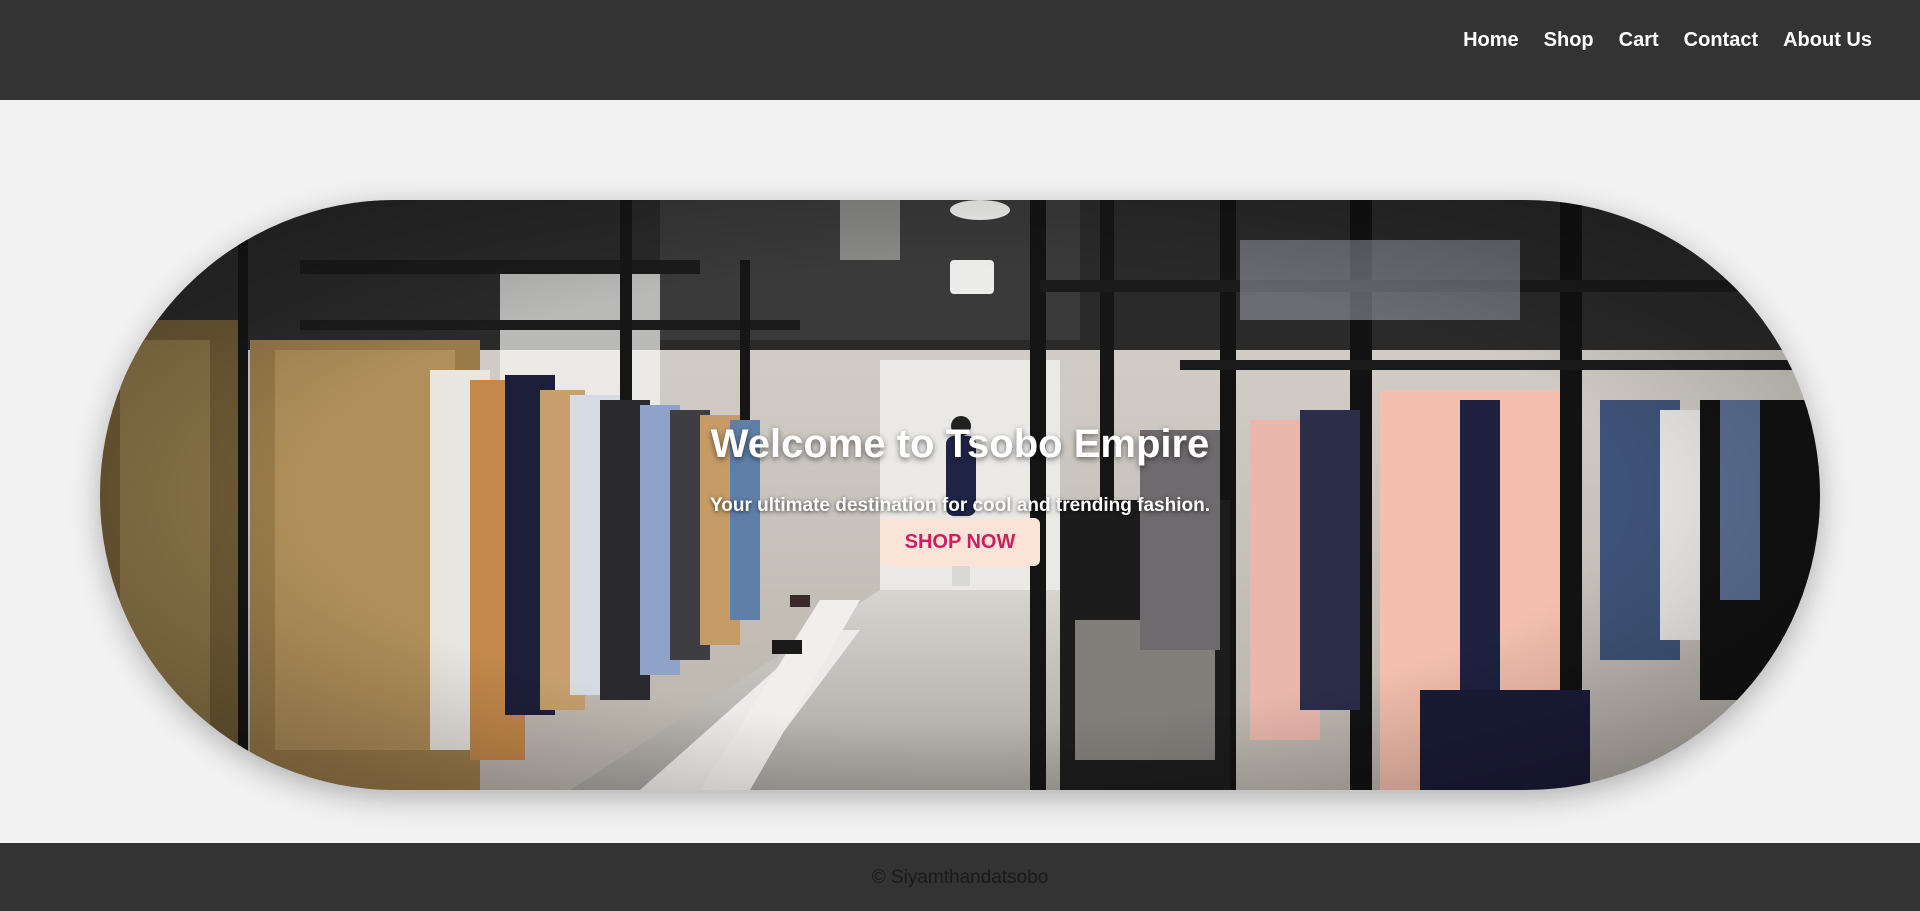 This screenshot has width=1920, height=911. What do you see at coordinates (1827, 40) in the screenshot?
I see `nav-link-about-us: About Us` at bounding box center [1827, 40].